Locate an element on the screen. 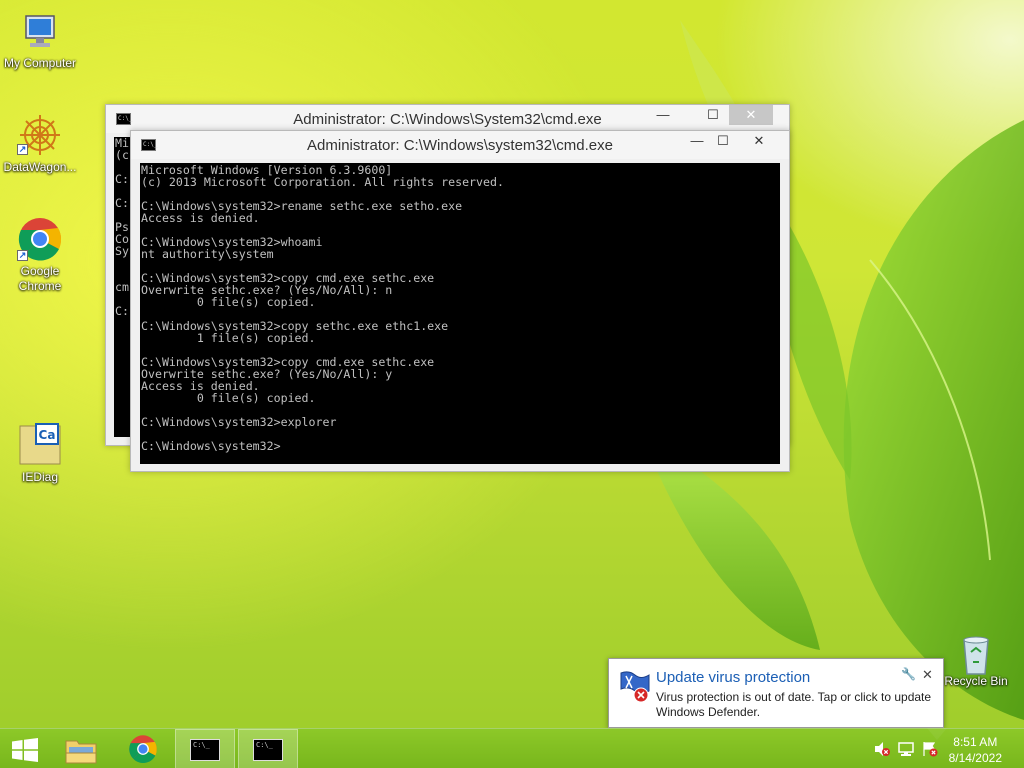 Image resolution: width=1024 pixels, height=768 pixels. taskbar-cmd-window-1: C:\_ is located at coordinates (205, 748).